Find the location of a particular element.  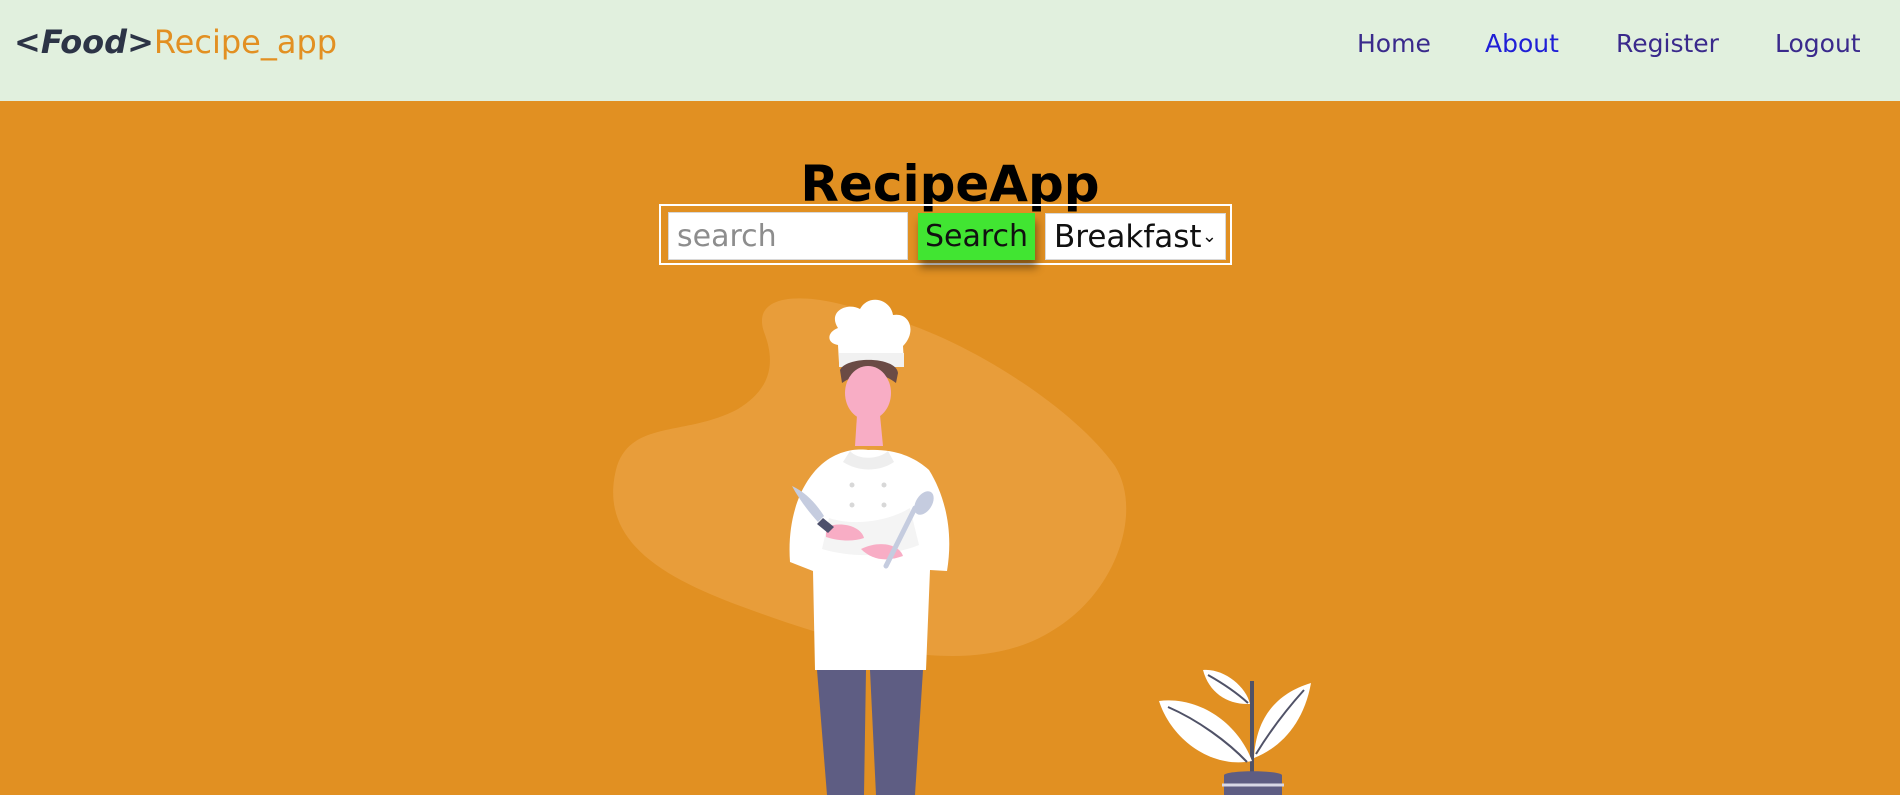

brand-logo: <Food>Recipe_app is located at coordinates (175, 42).